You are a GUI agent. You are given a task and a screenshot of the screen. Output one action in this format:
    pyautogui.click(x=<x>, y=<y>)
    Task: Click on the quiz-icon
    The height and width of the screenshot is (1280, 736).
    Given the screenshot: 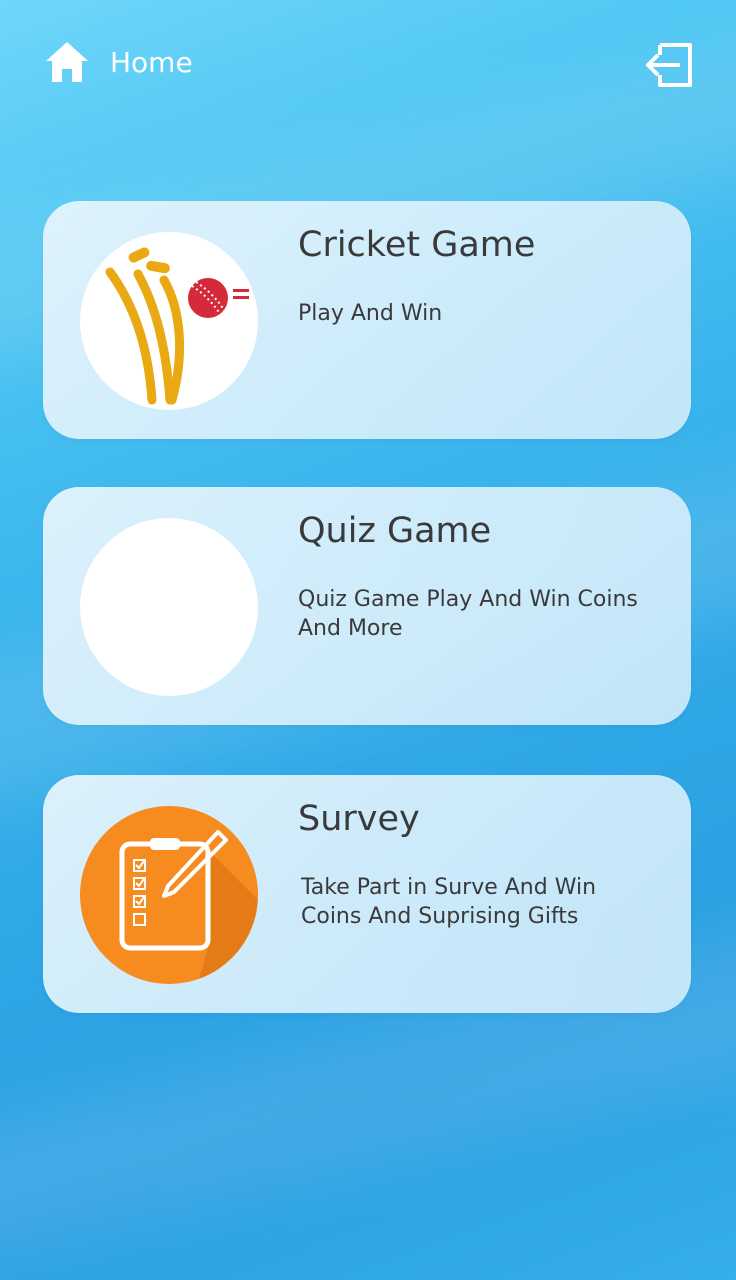 What is the action you would take?
    pyautogui.click(x=169, y=607)
    